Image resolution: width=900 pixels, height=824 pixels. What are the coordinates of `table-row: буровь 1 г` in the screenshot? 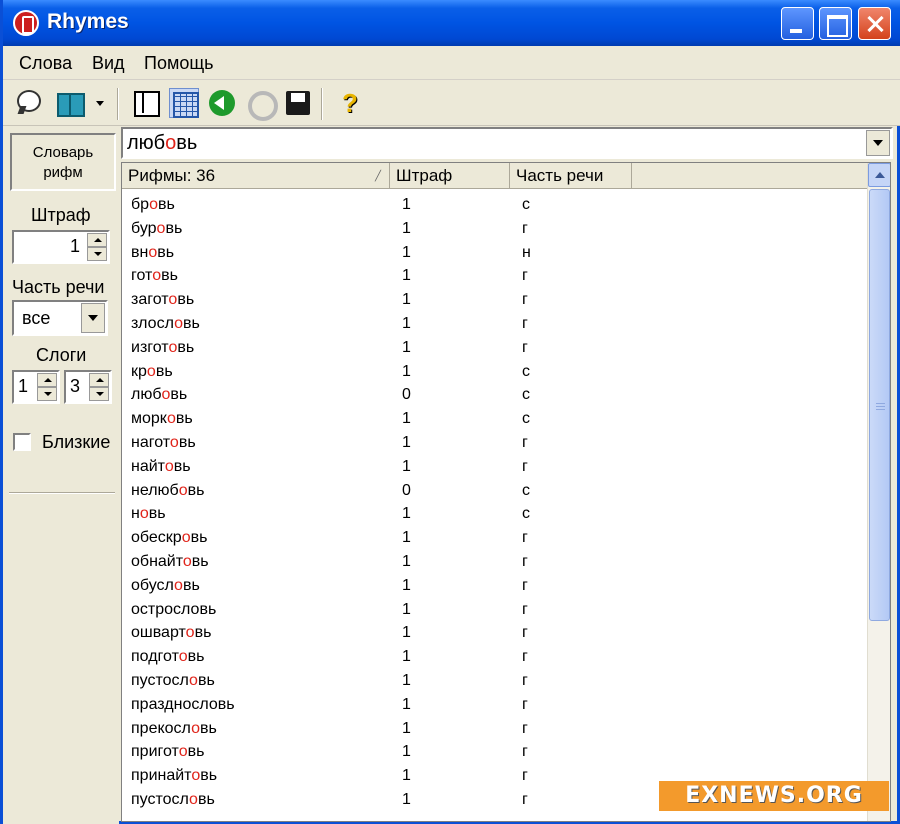 It's located at (494, 230).